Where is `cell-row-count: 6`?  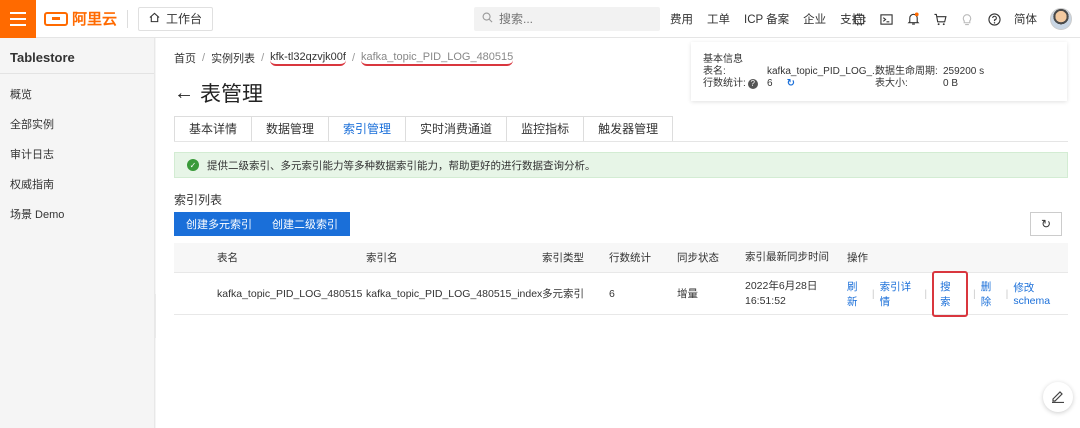 cell-row-count: 6 is located at coordinates (612, 293).